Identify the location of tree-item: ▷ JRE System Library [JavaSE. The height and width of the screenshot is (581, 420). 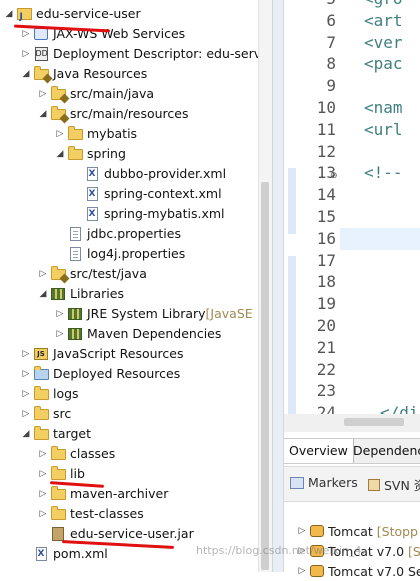
(126, 314).